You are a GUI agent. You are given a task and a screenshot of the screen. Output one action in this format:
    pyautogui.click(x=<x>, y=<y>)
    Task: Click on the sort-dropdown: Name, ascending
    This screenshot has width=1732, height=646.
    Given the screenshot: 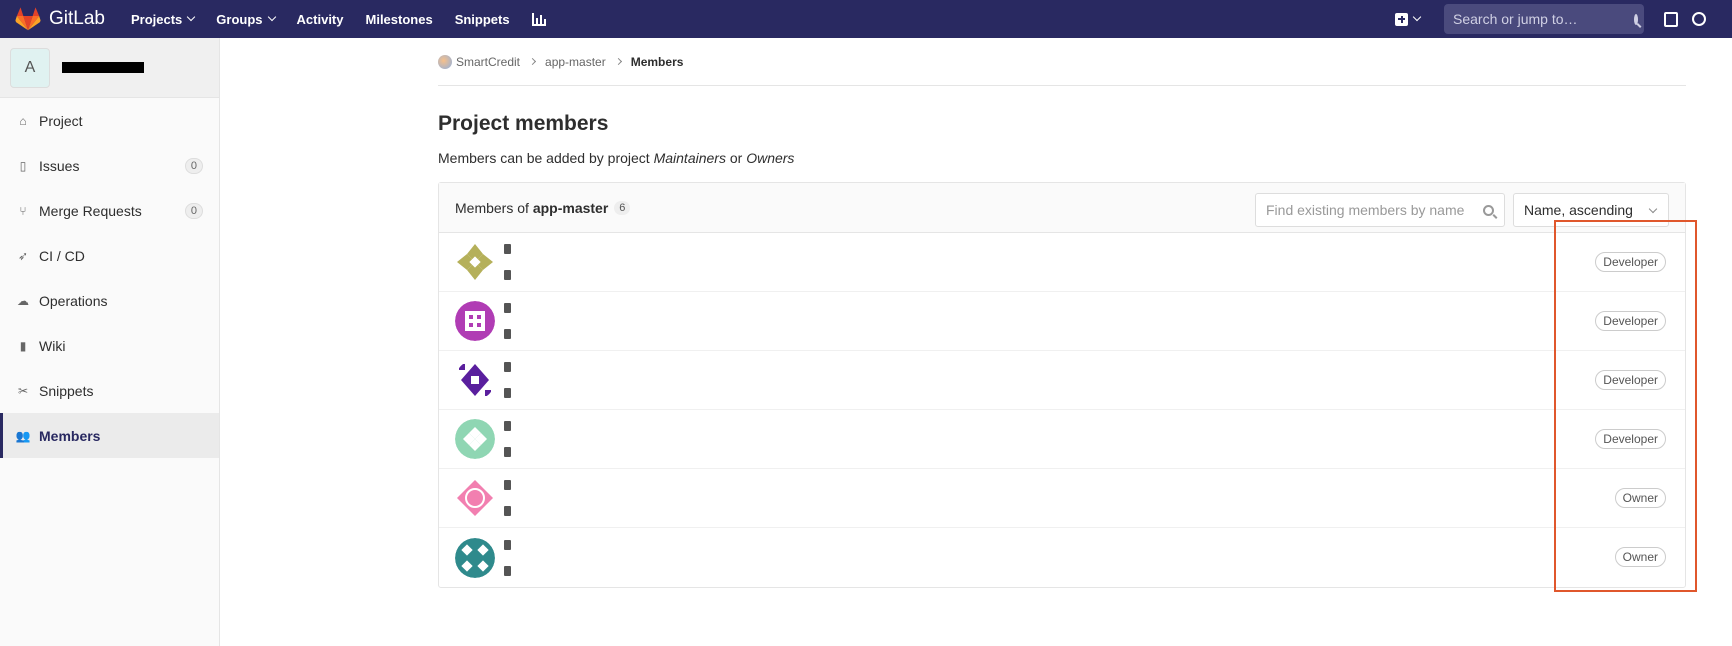 What is the action you would take?
    pyautogui.click(x=1591, y=210)
    